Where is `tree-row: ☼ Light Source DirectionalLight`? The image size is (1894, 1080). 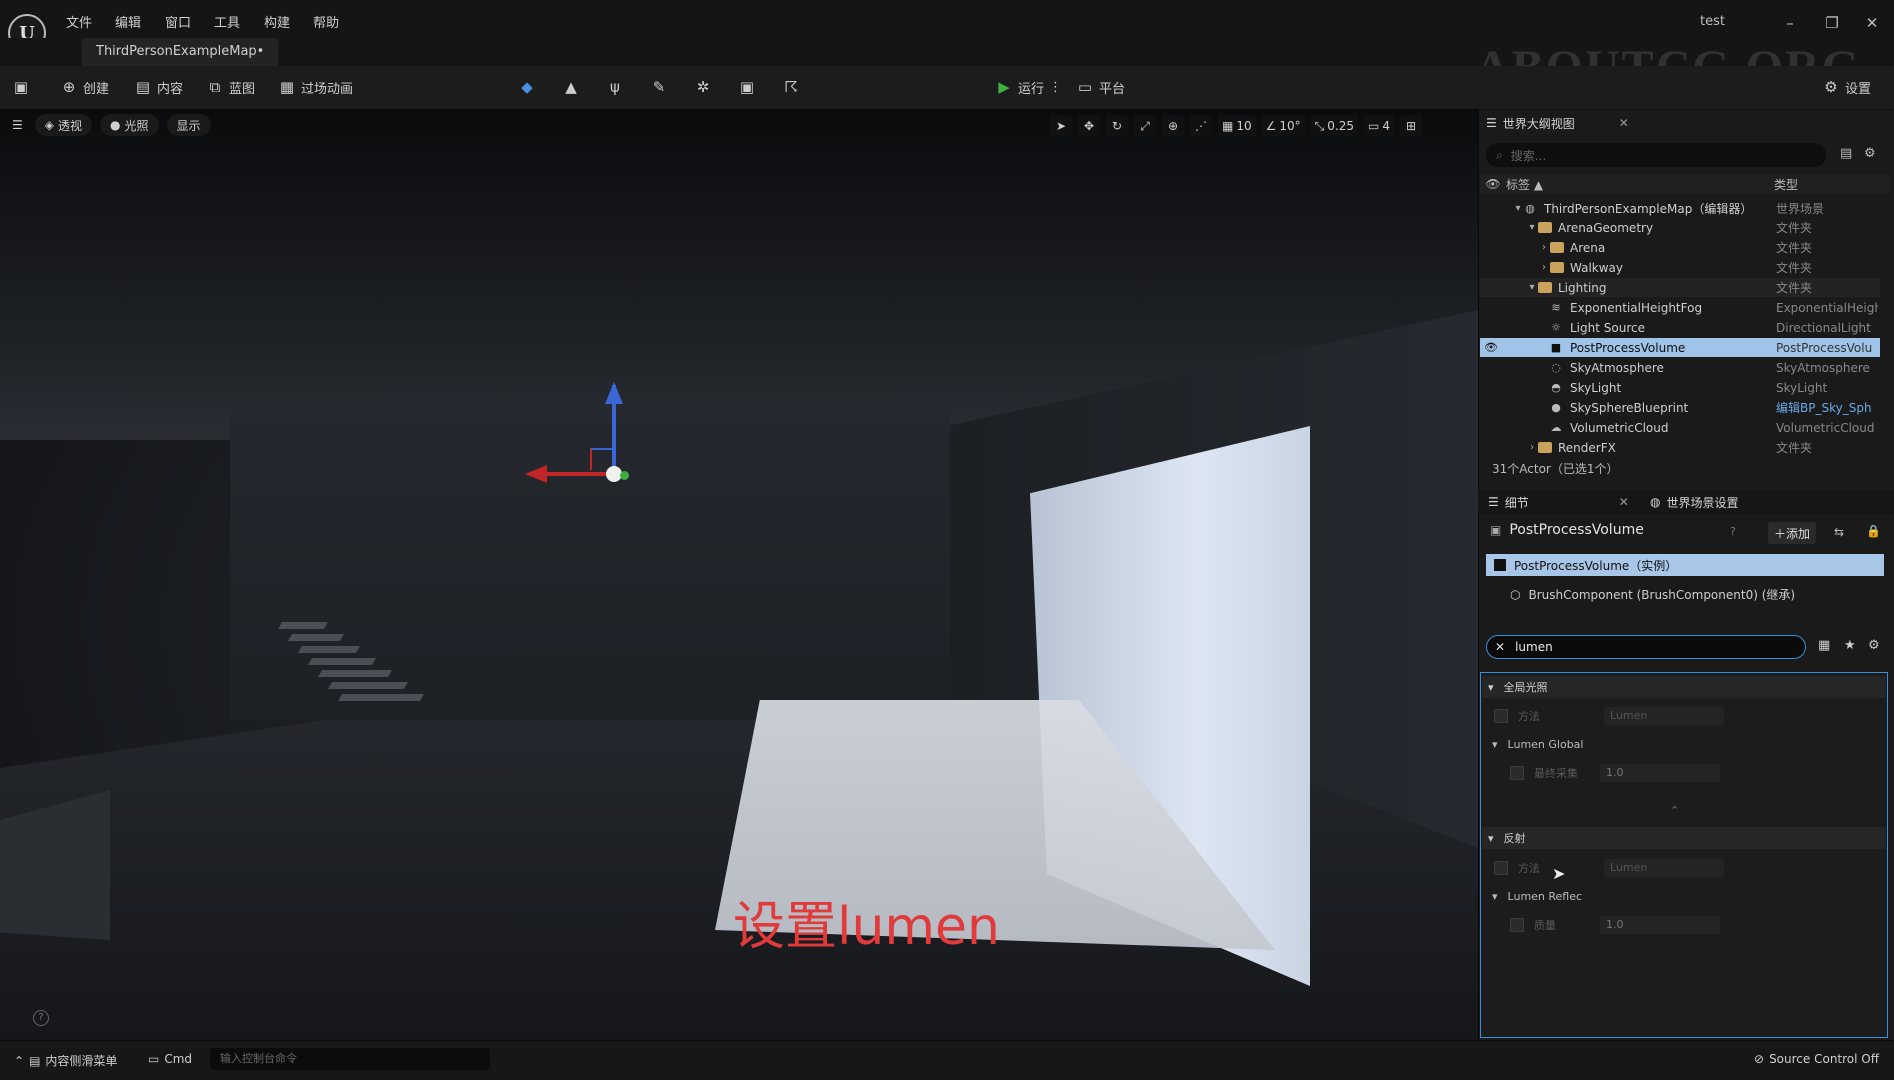 tree-row: ☼ Light Source DirectionalLight is located at coordinates (1680, 327).